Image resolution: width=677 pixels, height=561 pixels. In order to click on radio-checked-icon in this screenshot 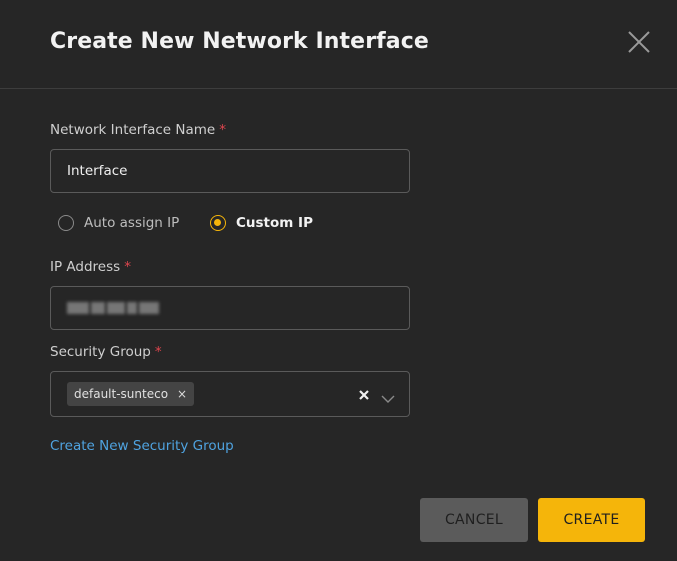, I will do `click(218, 223)`.